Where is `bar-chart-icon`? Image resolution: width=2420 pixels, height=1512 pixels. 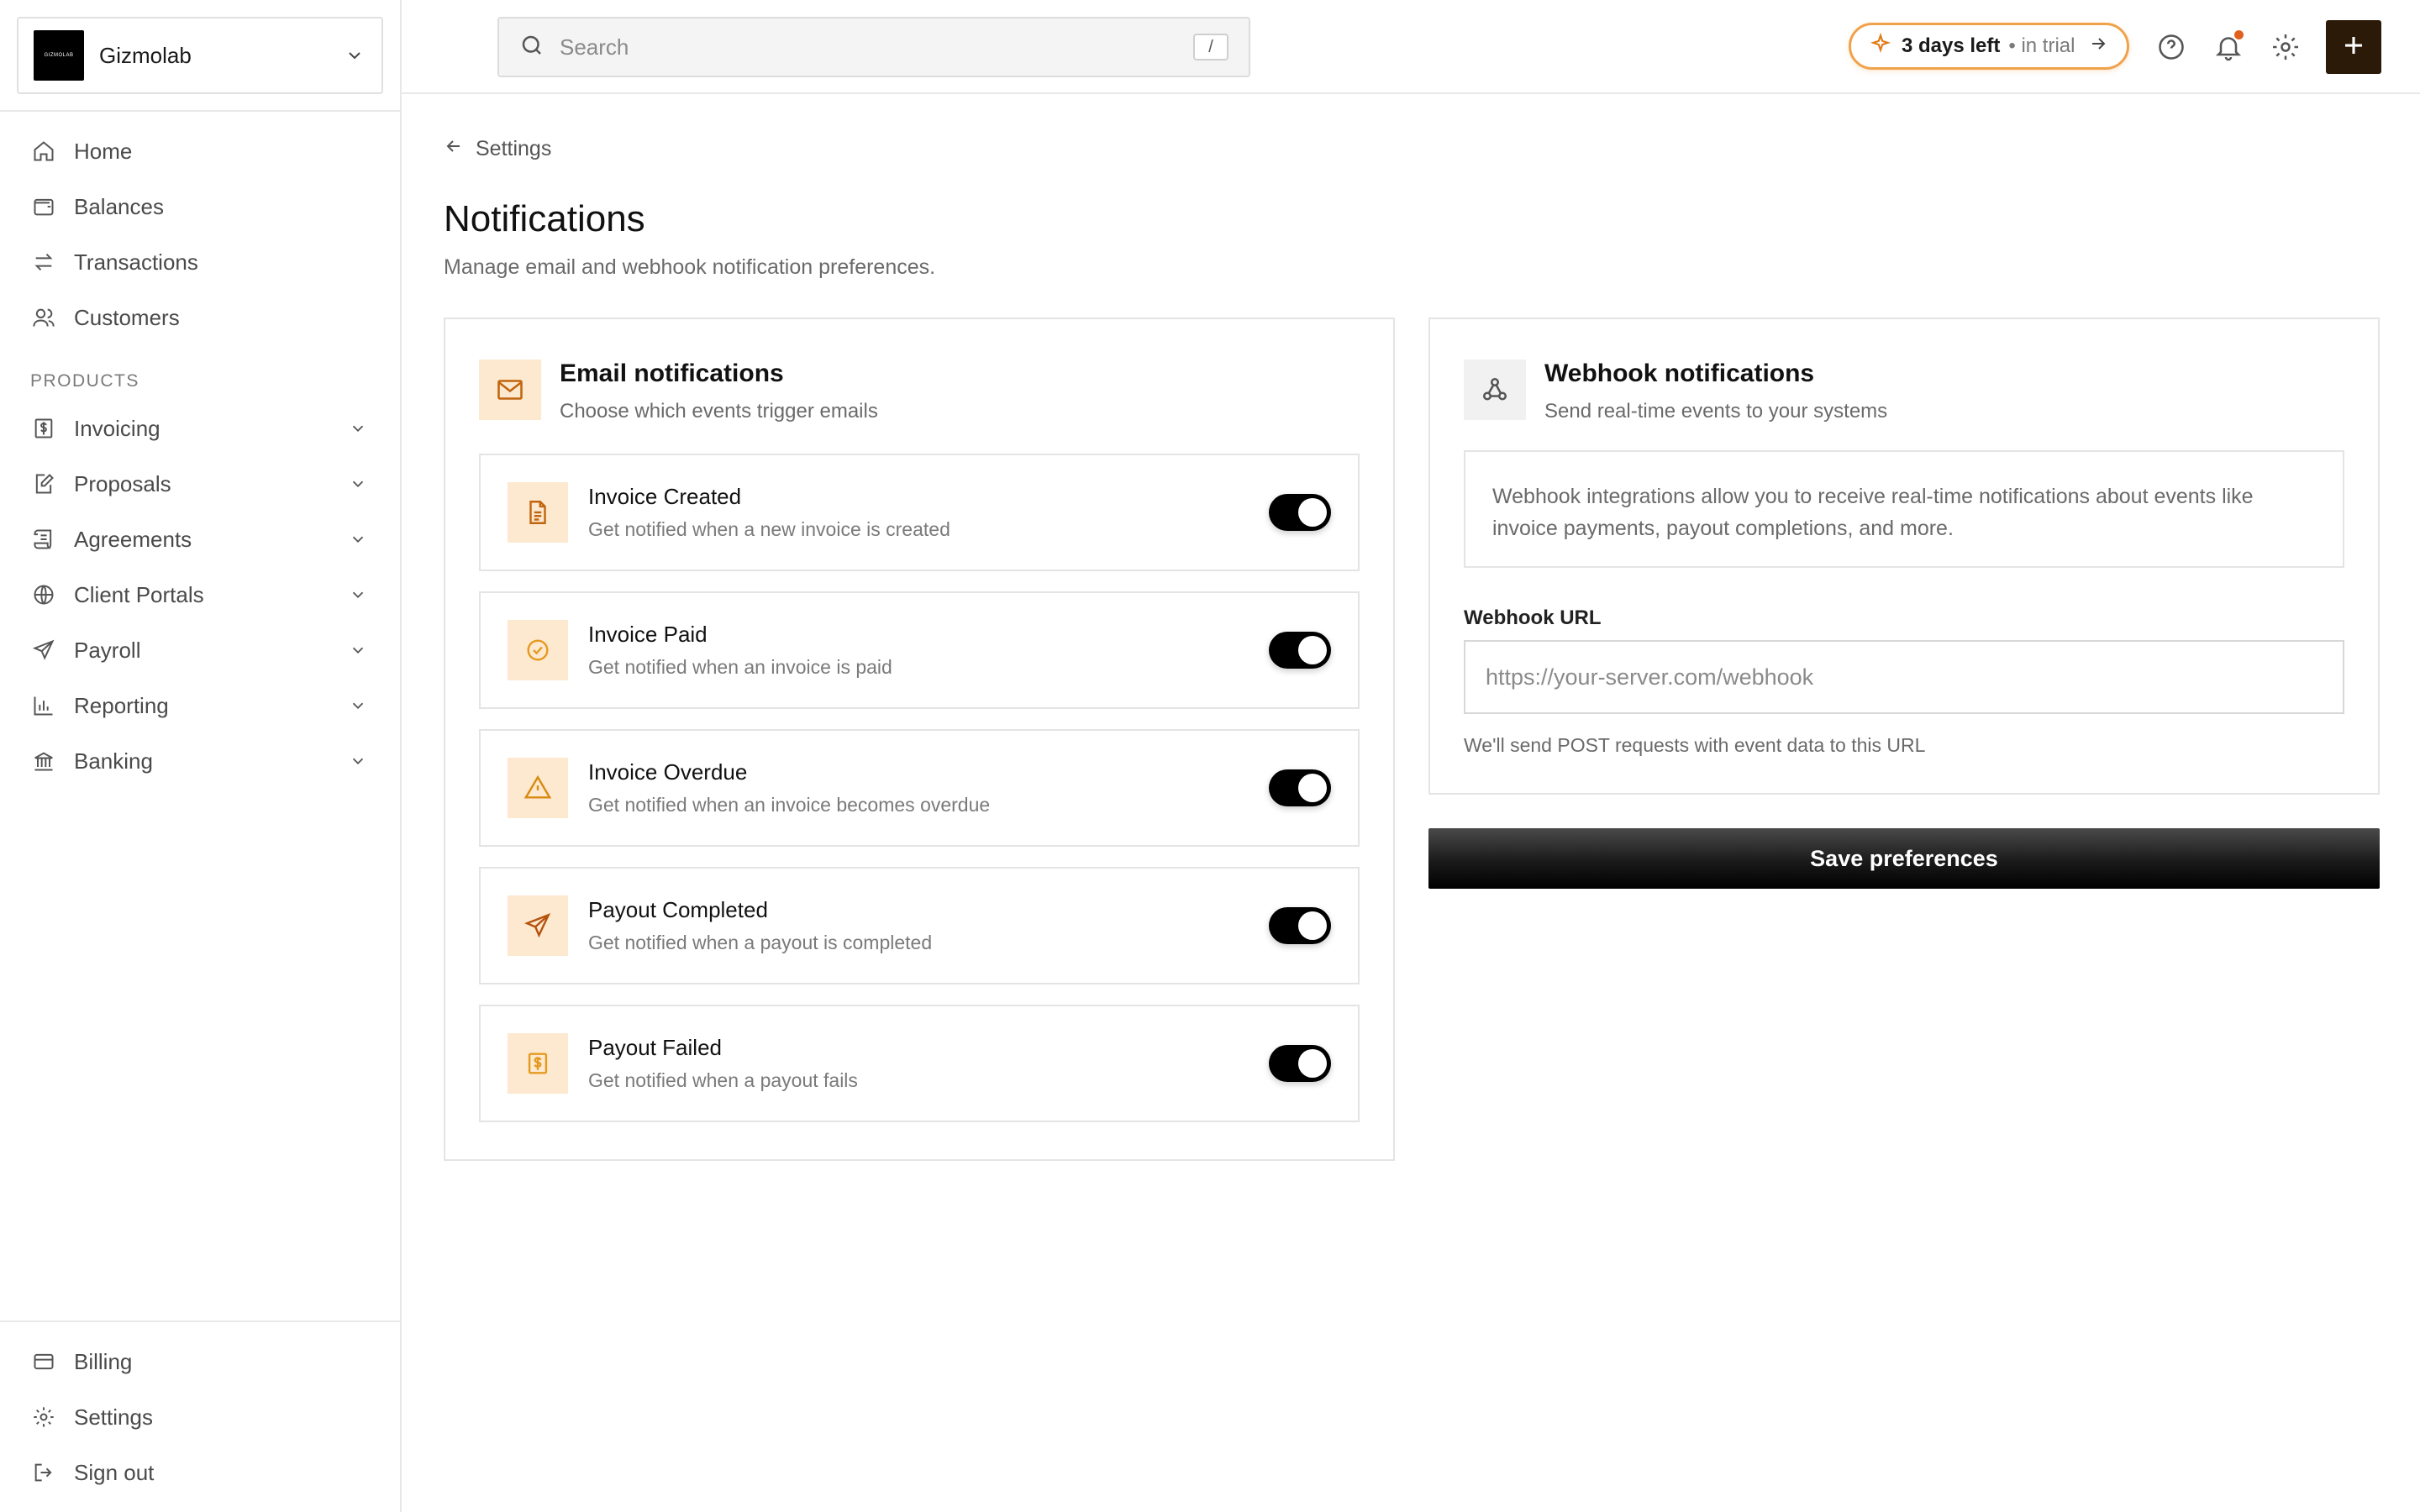
bar-chart-icon is located at coordinates (43, 705).